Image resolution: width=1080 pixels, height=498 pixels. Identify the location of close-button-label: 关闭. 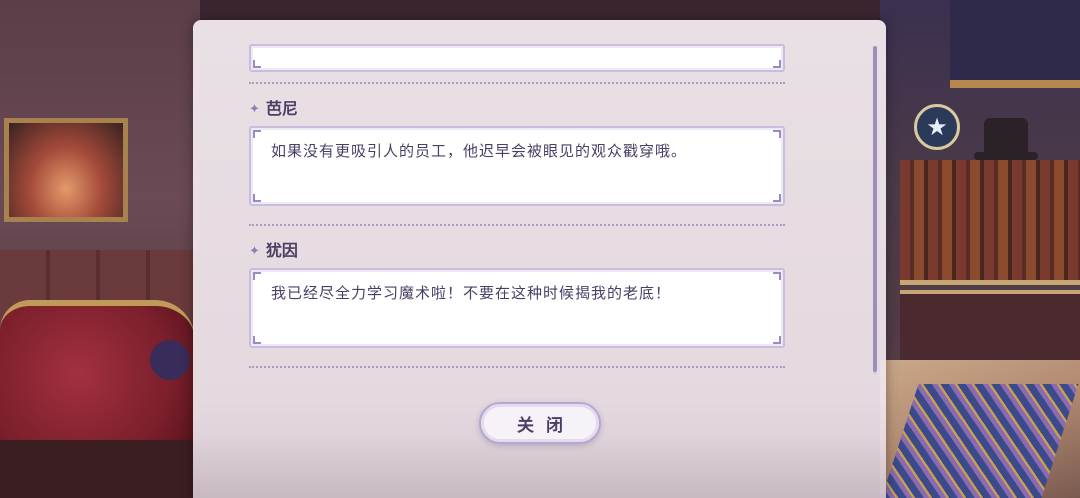
(546, 425).